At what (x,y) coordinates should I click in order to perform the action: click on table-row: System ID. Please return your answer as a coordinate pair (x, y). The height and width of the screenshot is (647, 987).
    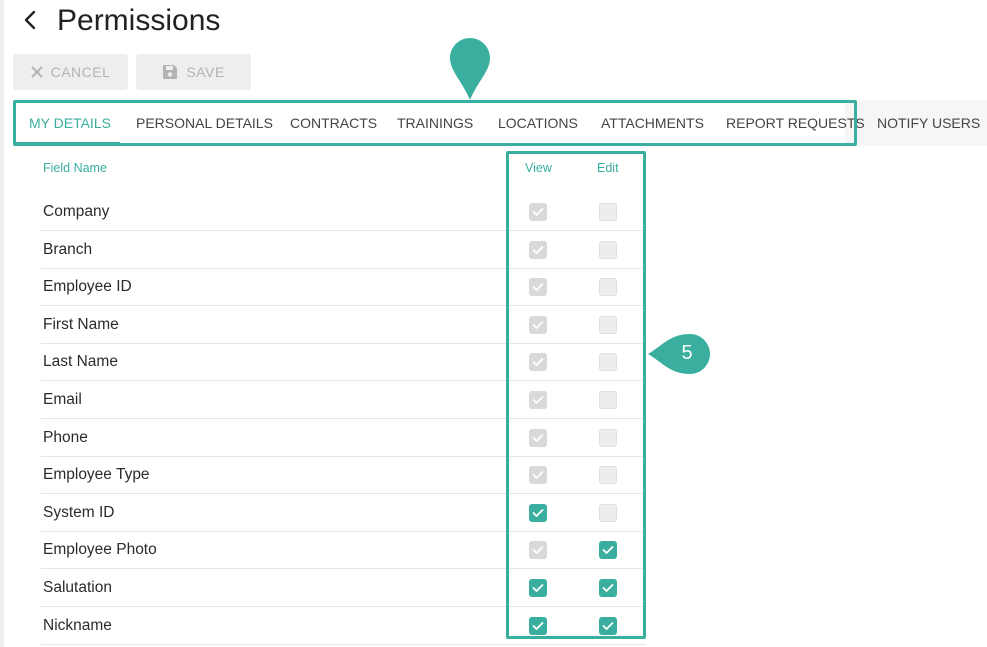
    Looking at the image, I should click on (343, 513).